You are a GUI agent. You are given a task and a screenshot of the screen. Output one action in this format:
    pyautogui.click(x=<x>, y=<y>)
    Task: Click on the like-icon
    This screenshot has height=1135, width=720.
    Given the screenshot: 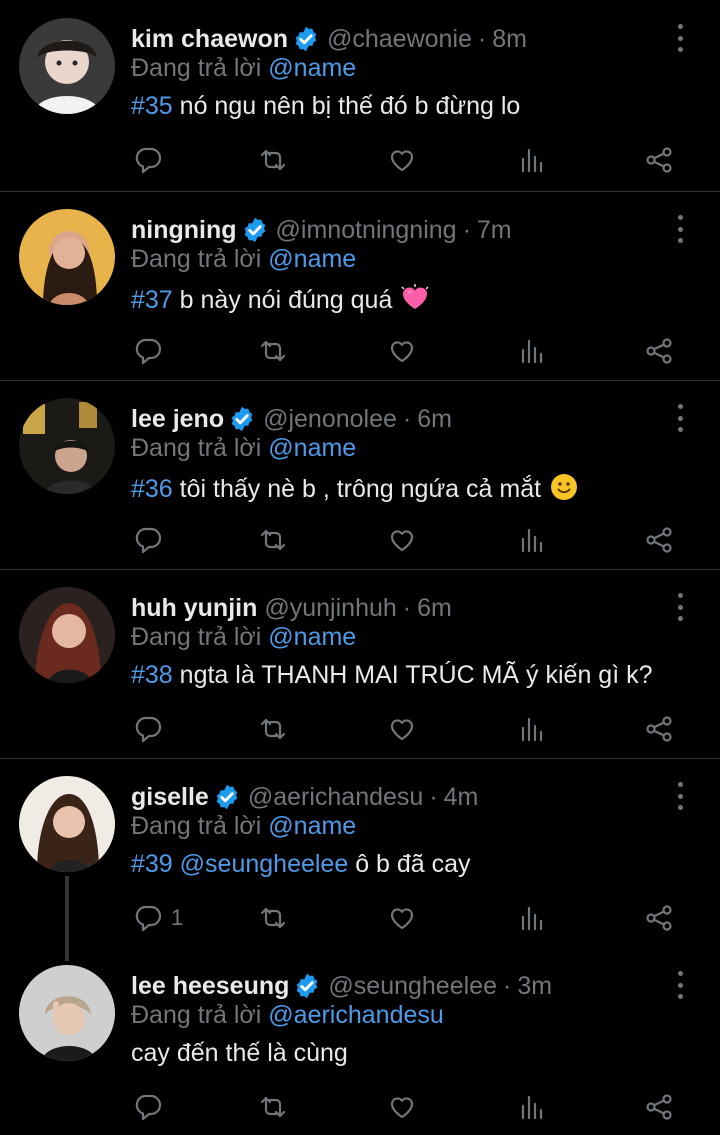 What is the action you would take?
    pyautogui.click(x=402, y=918)
    